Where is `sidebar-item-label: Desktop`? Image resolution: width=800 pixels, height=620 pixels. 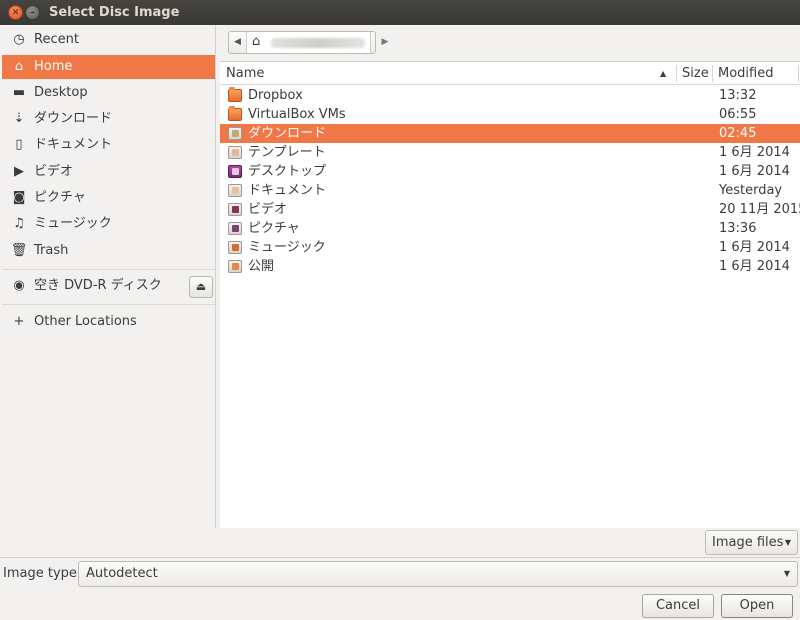
sidebar-item-label: Desktop is located at coordinates (61, 92).